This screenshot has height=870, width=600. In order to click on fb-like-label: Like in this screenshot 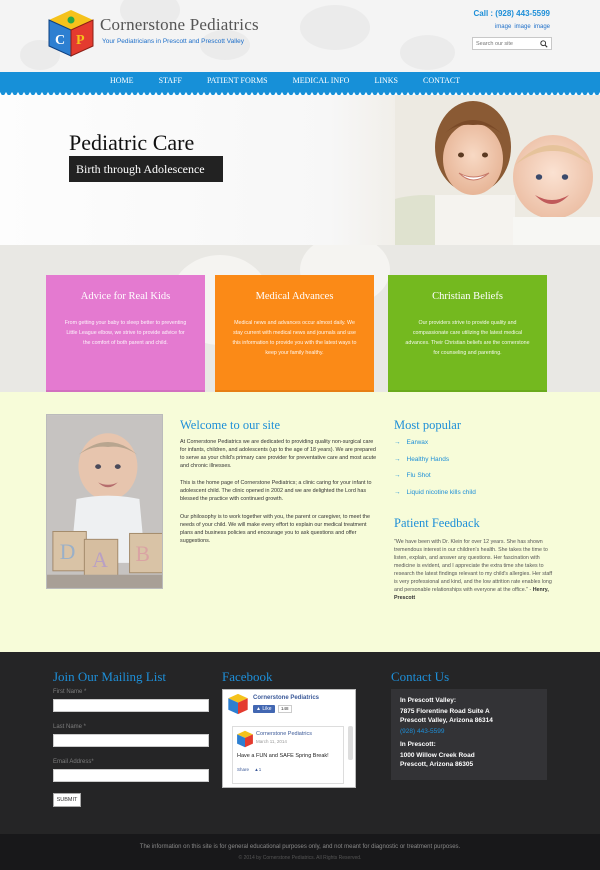, I will do `click(267, 709)`.